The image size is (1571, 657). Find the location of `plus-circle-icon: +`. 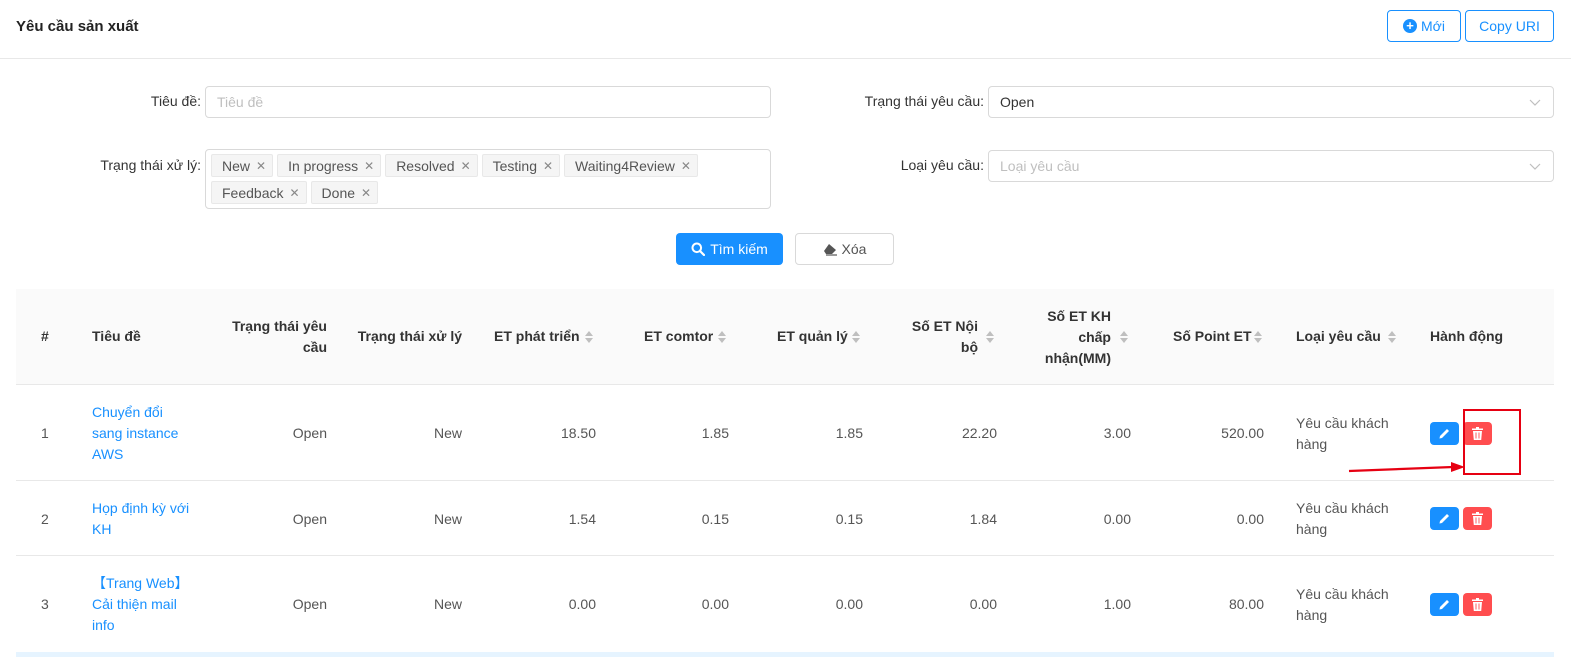

plus-circle-icon: + is located at coordinates (1410, 26).